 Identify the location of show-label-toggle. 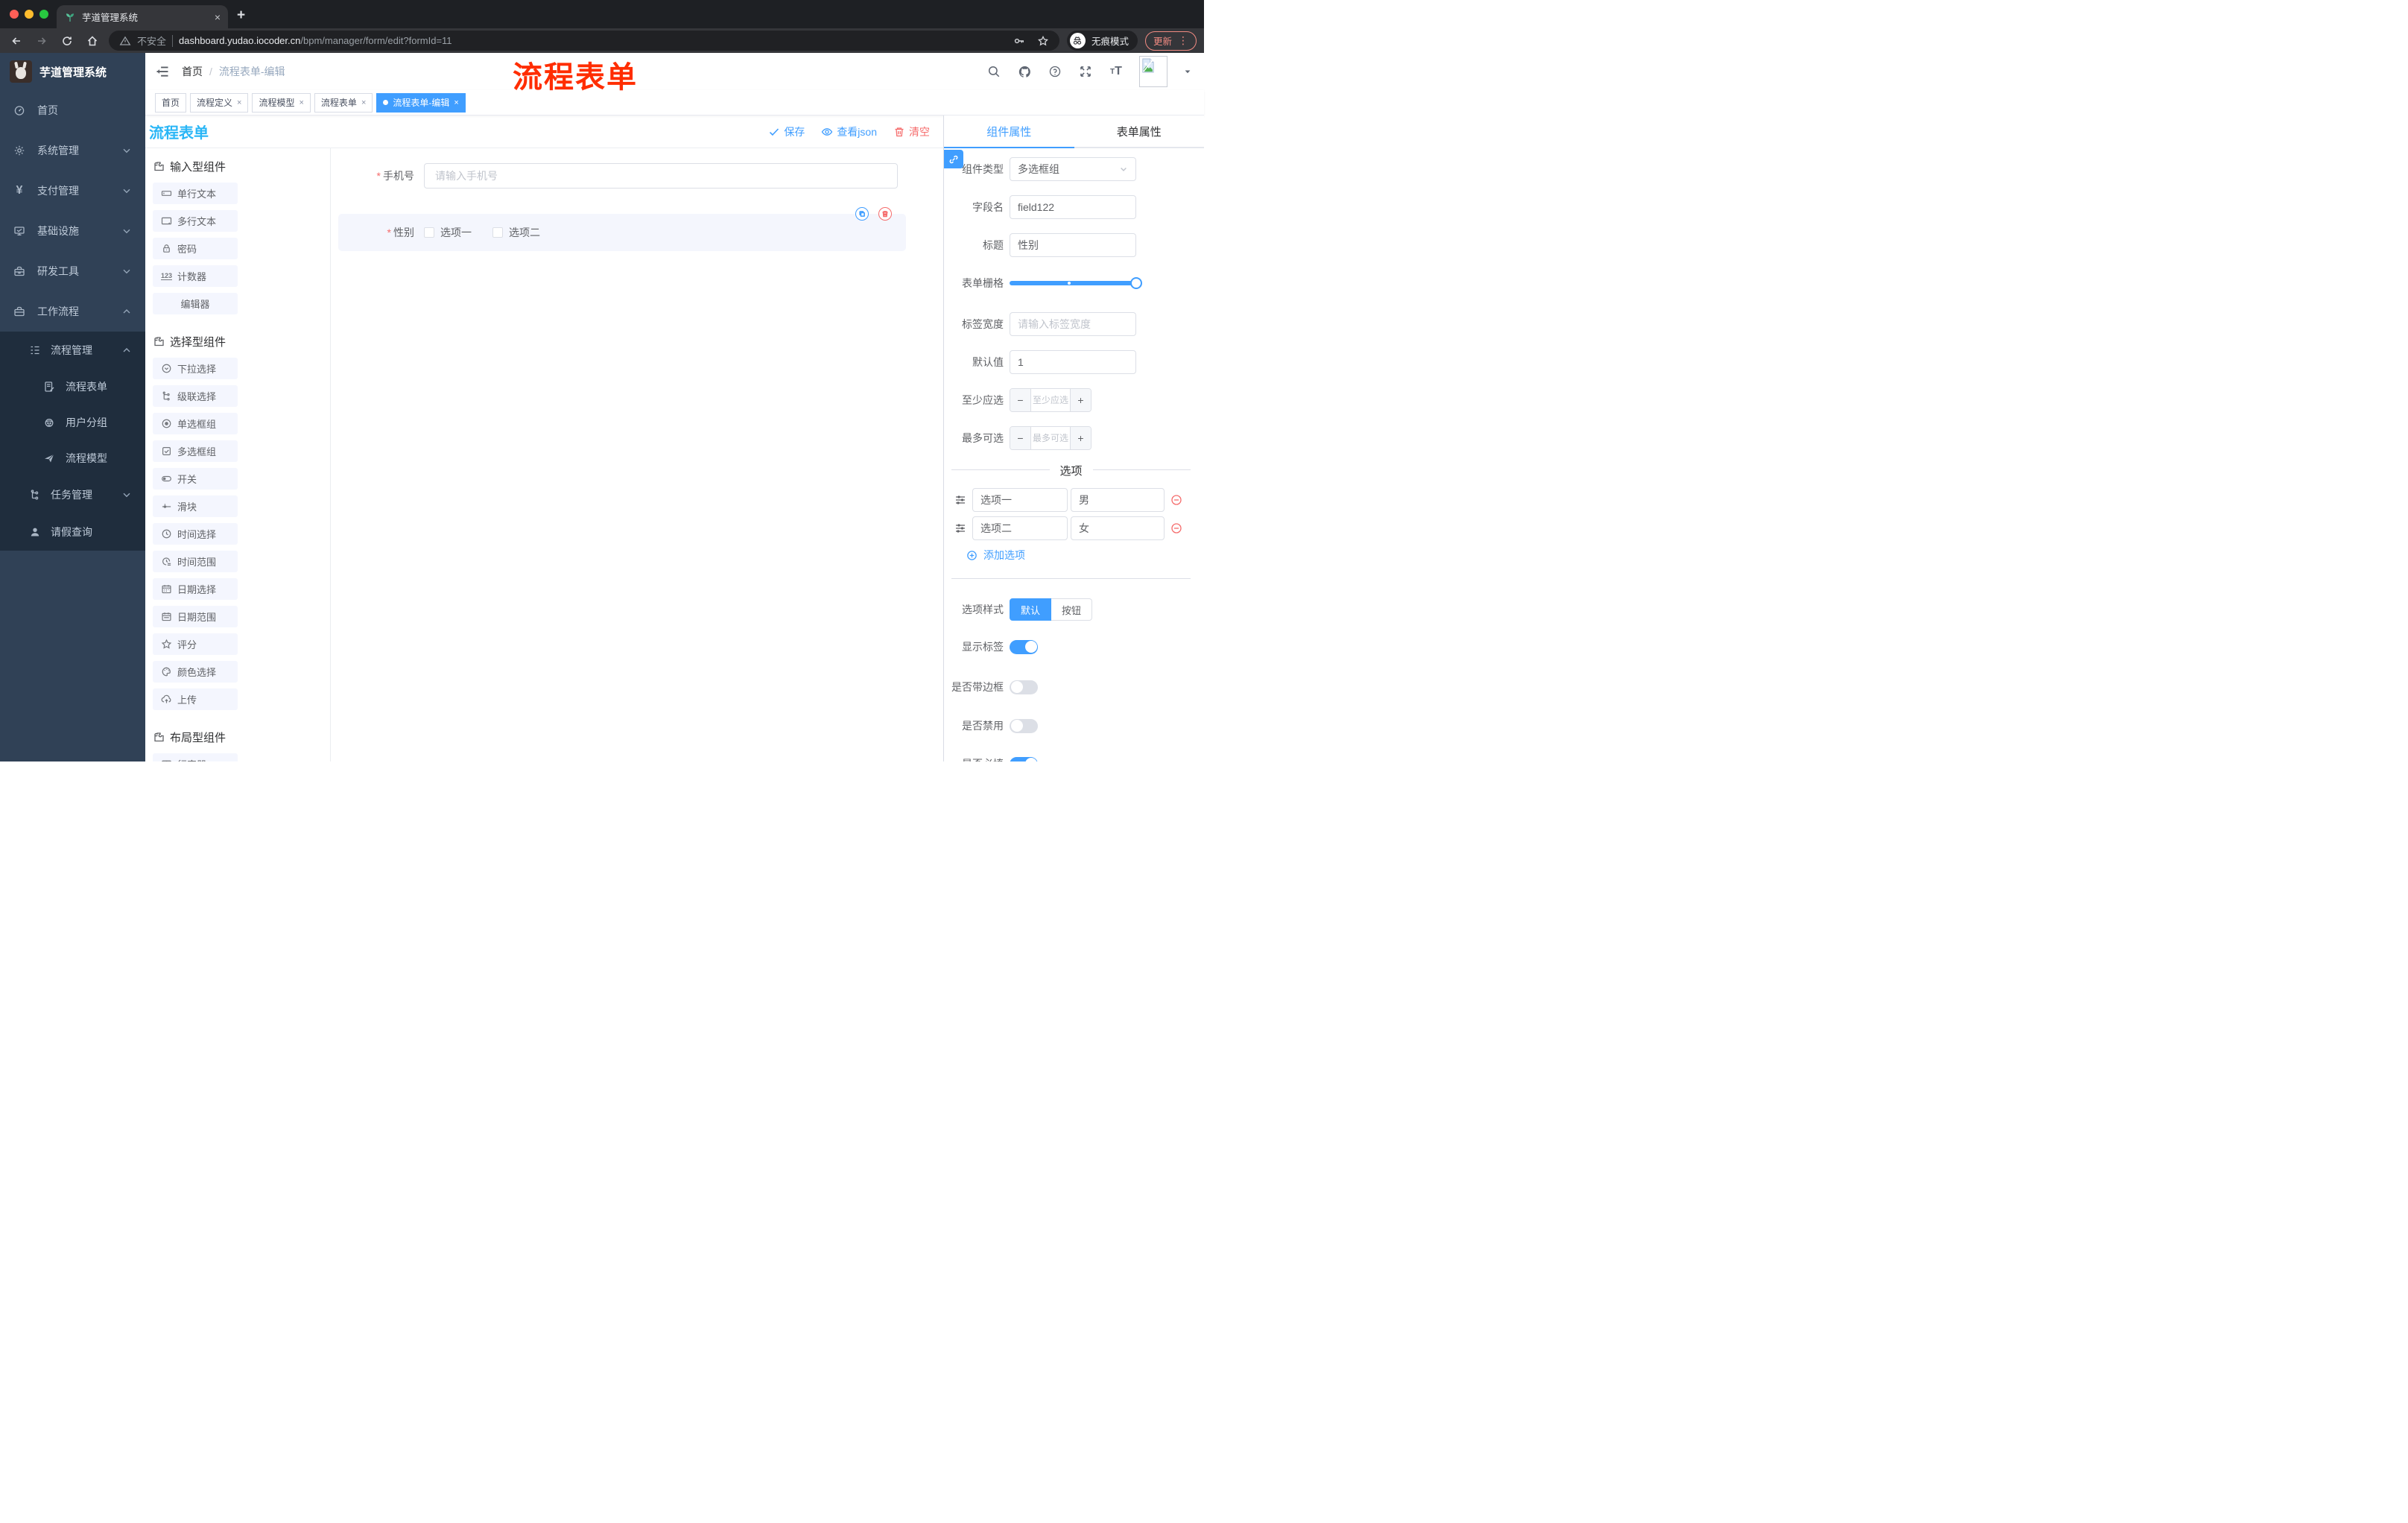
(1024, 647).